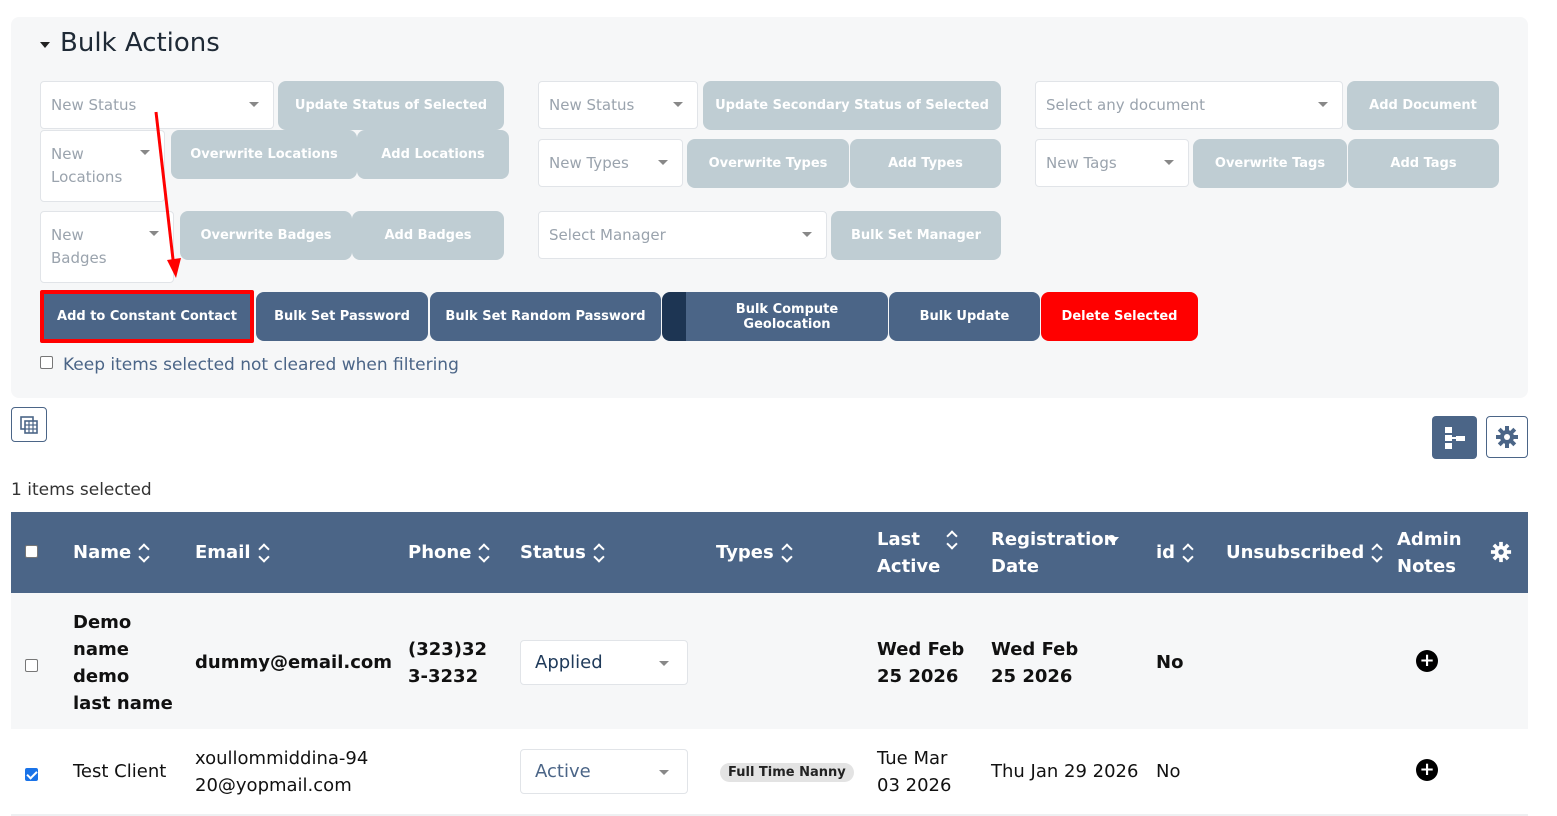 This screenshot has width=1557, height=816. I want to click on column-header-email: Email, so click(232, 552).